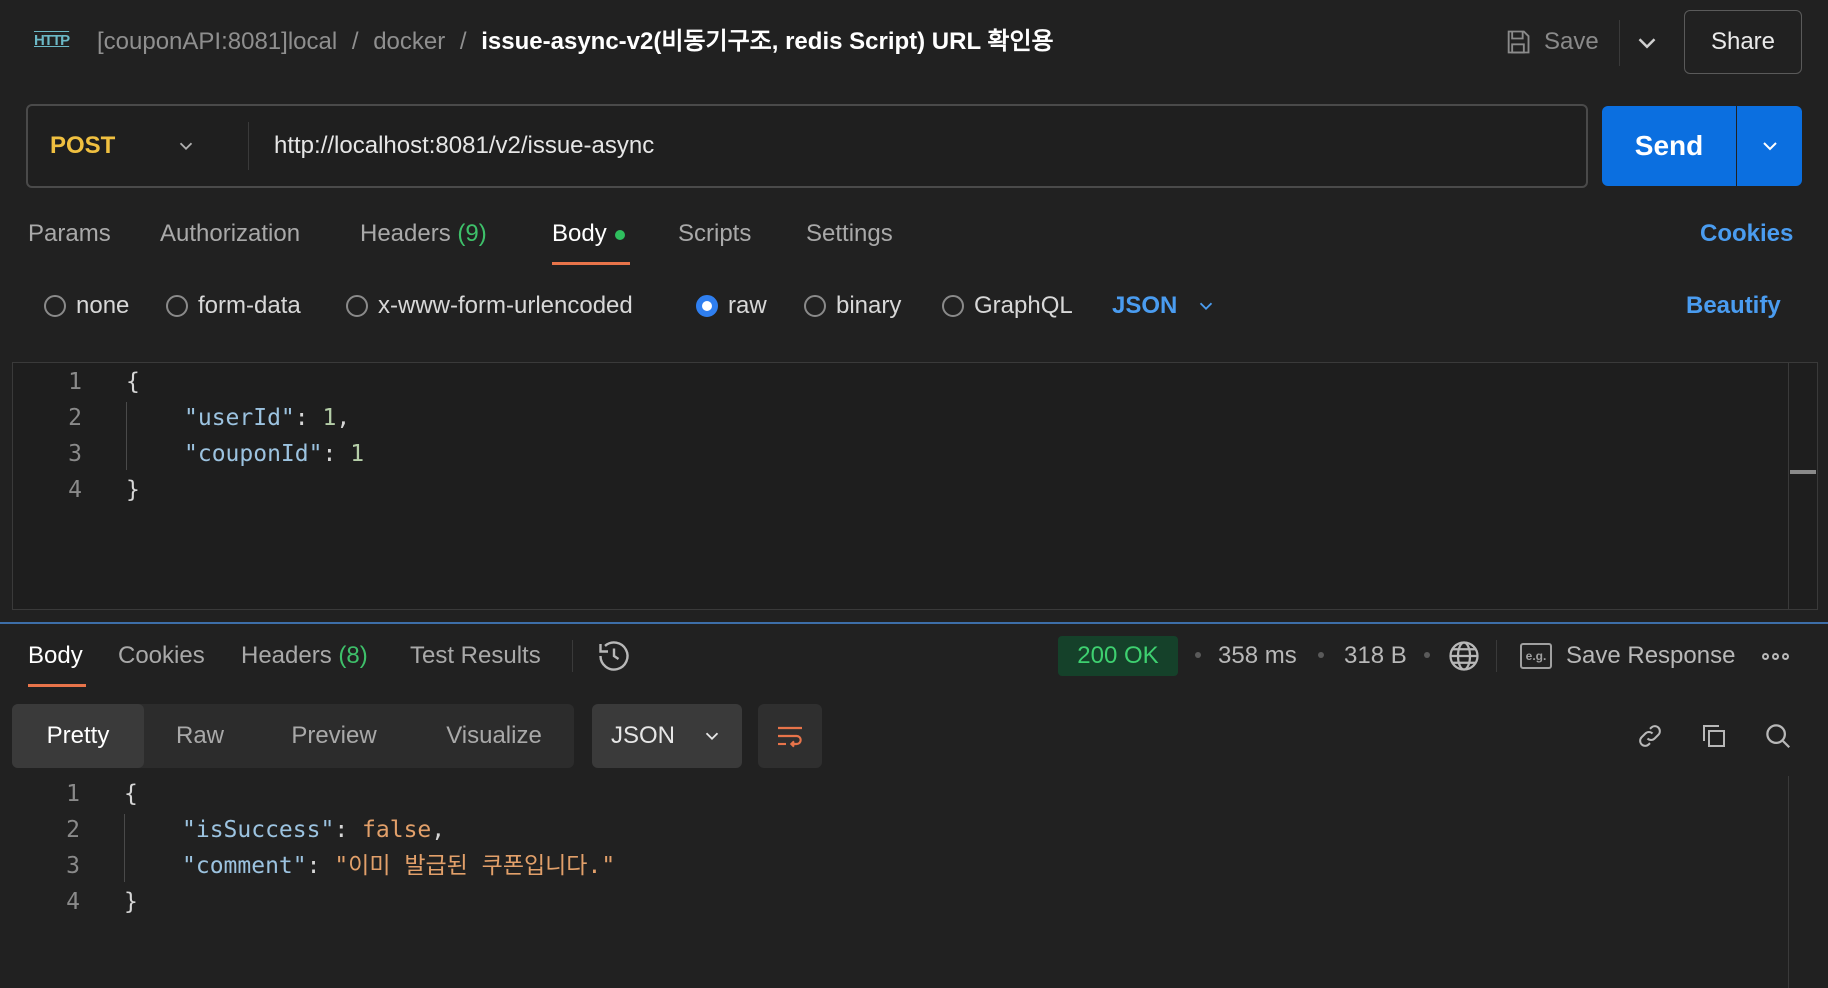 The width and height of the screenshot is (1828, 988). What do you see at coordinates (103, 305) in the screenshot?
I see `radio-label: none` at bounding box center [103, 305].